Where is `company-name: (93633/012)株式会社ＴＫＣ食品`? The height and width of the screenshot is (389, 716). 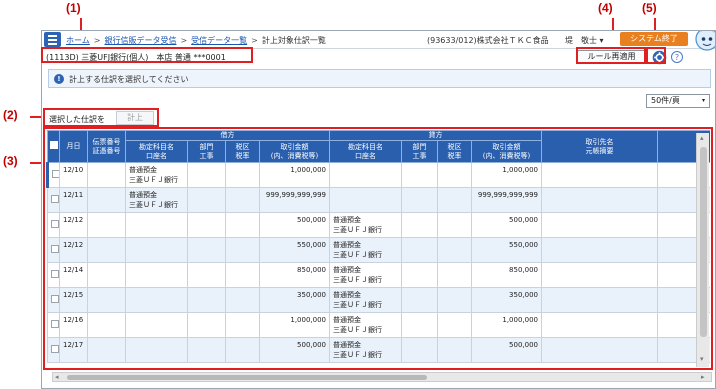
company-name: (93633/012)株式会社ＴＫＣ食品 is located at coordinates (488, 40).